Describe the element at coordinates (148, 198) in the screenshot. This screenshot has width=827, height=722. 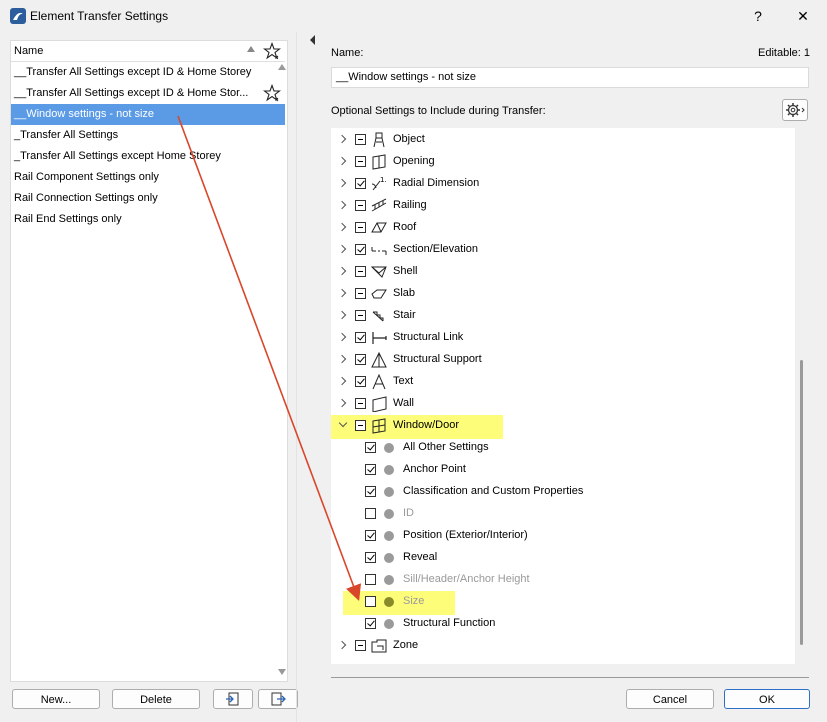
I see `list-item: Rail Connection Settings only` at that location.